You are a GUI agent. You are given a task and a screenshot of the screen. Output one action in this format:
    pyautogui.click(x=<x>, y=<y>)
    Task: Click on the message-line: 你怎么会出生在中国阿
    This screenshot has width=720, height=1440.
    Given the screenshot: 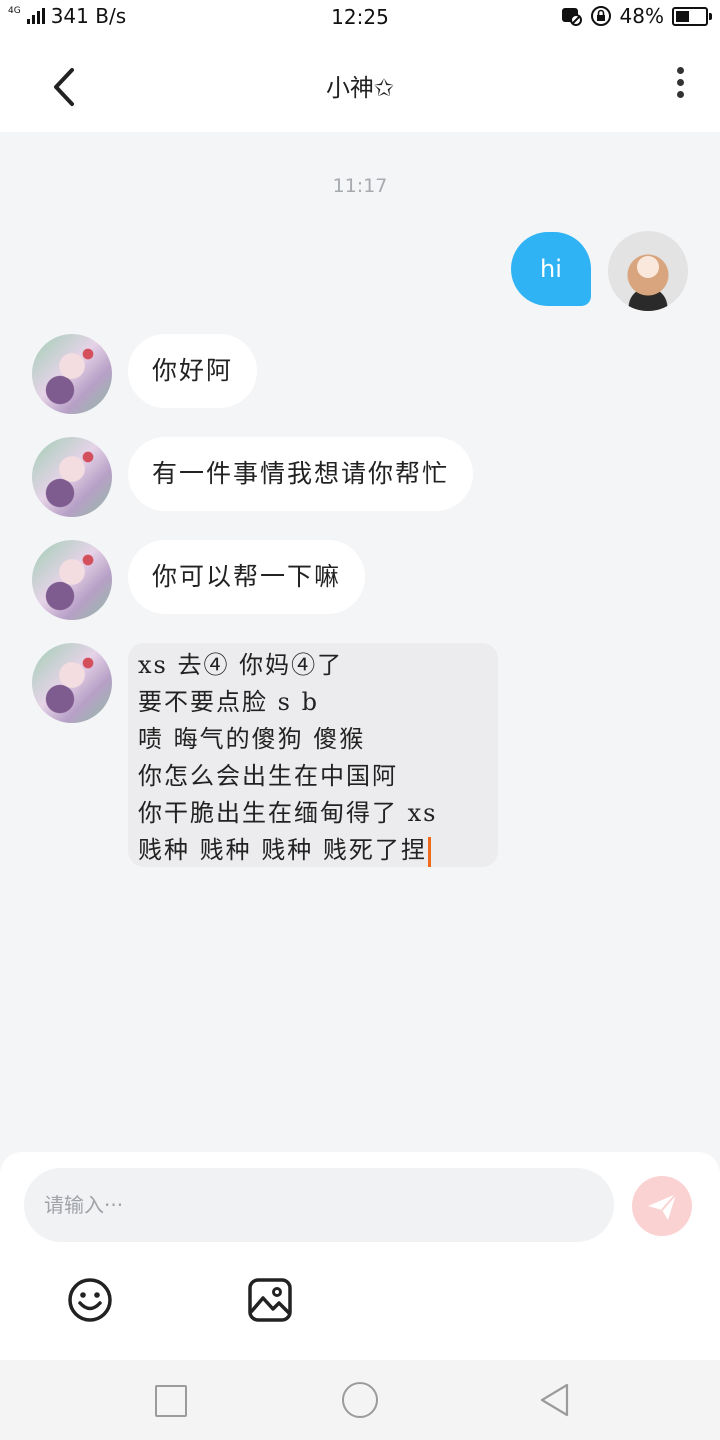 What is the action you would take?
    pyautogui.click(x=268, y=776)
    